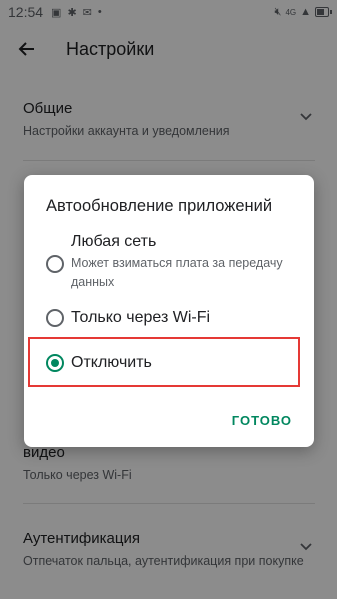 The image size is (337, 599). I want to click on done-button: ГОТОВО, so click(262, 420).